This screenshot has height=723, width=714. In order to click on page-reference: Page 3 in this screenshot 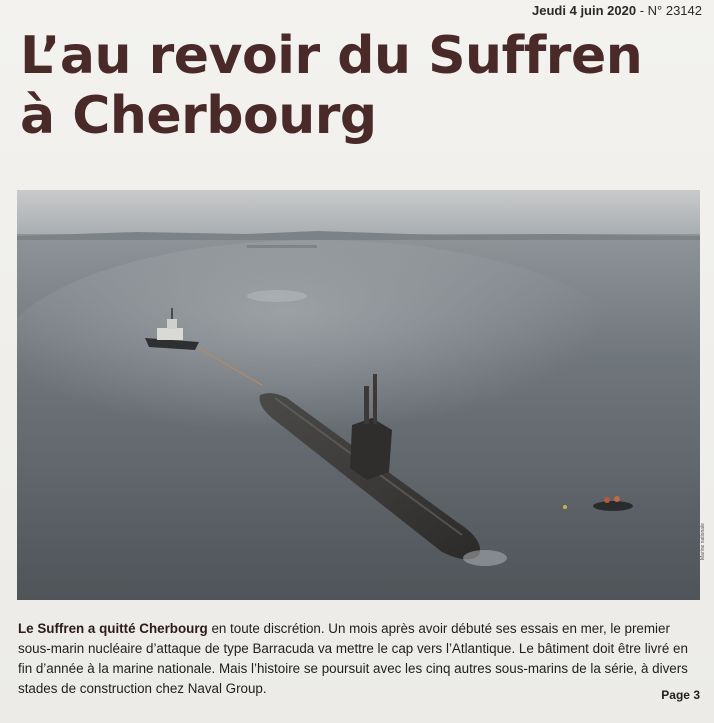, I will do `click(680, 695)`.